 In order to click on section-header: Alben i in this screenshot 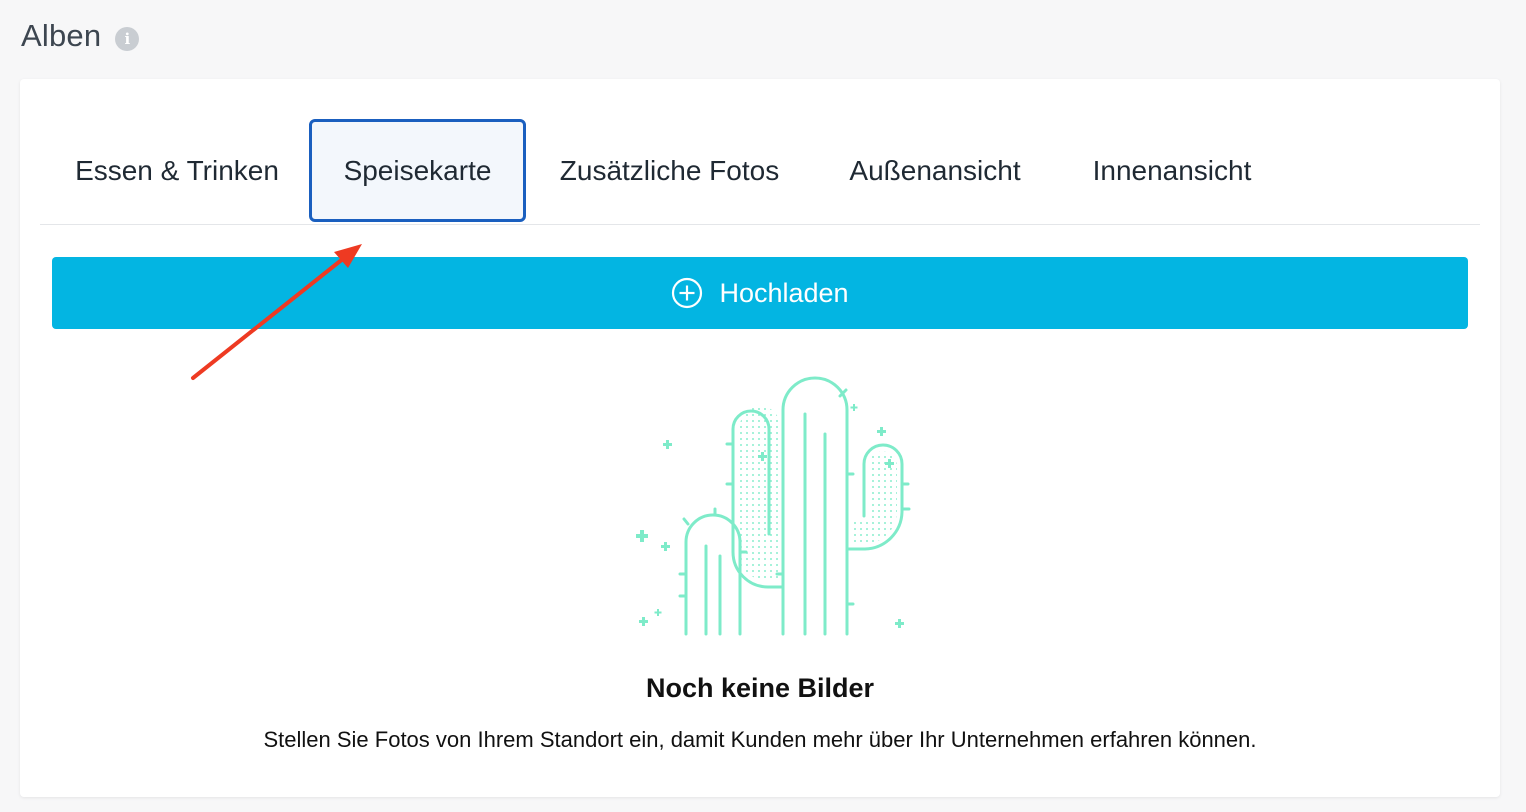, I will do `click(80, 36)`.